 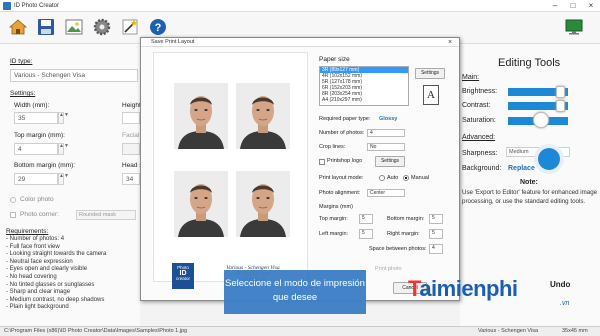 I want to click on saturation-label: Saturation:, so click(x=479, y=120).